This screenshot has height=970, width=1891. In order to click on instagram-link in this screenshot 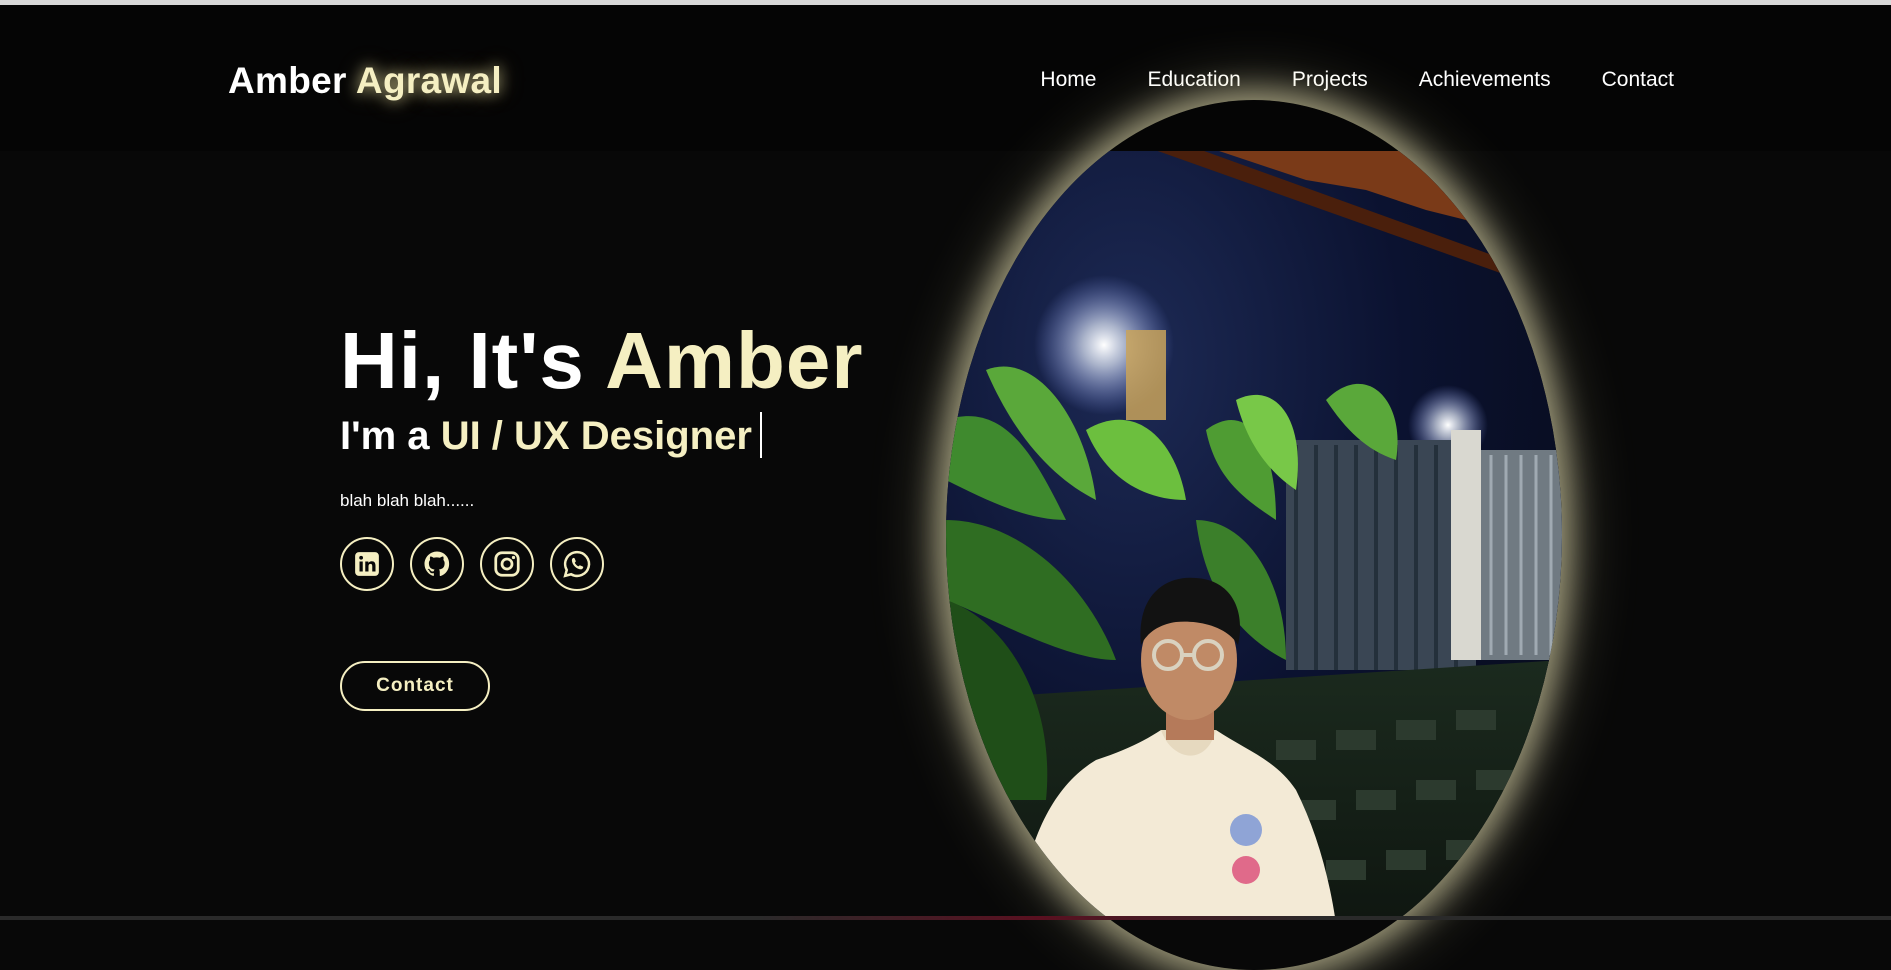, I will do `click(507, 564)`.